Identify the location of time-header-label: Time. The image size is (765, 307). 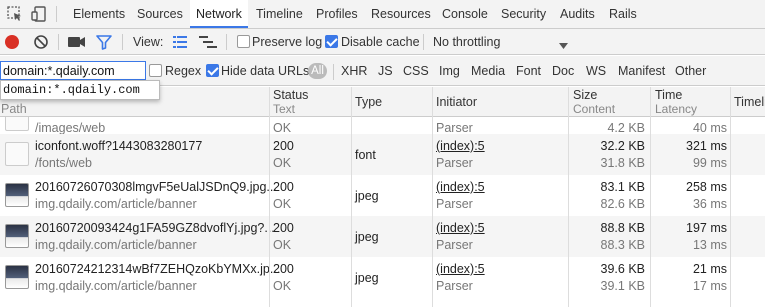
(669, 95).